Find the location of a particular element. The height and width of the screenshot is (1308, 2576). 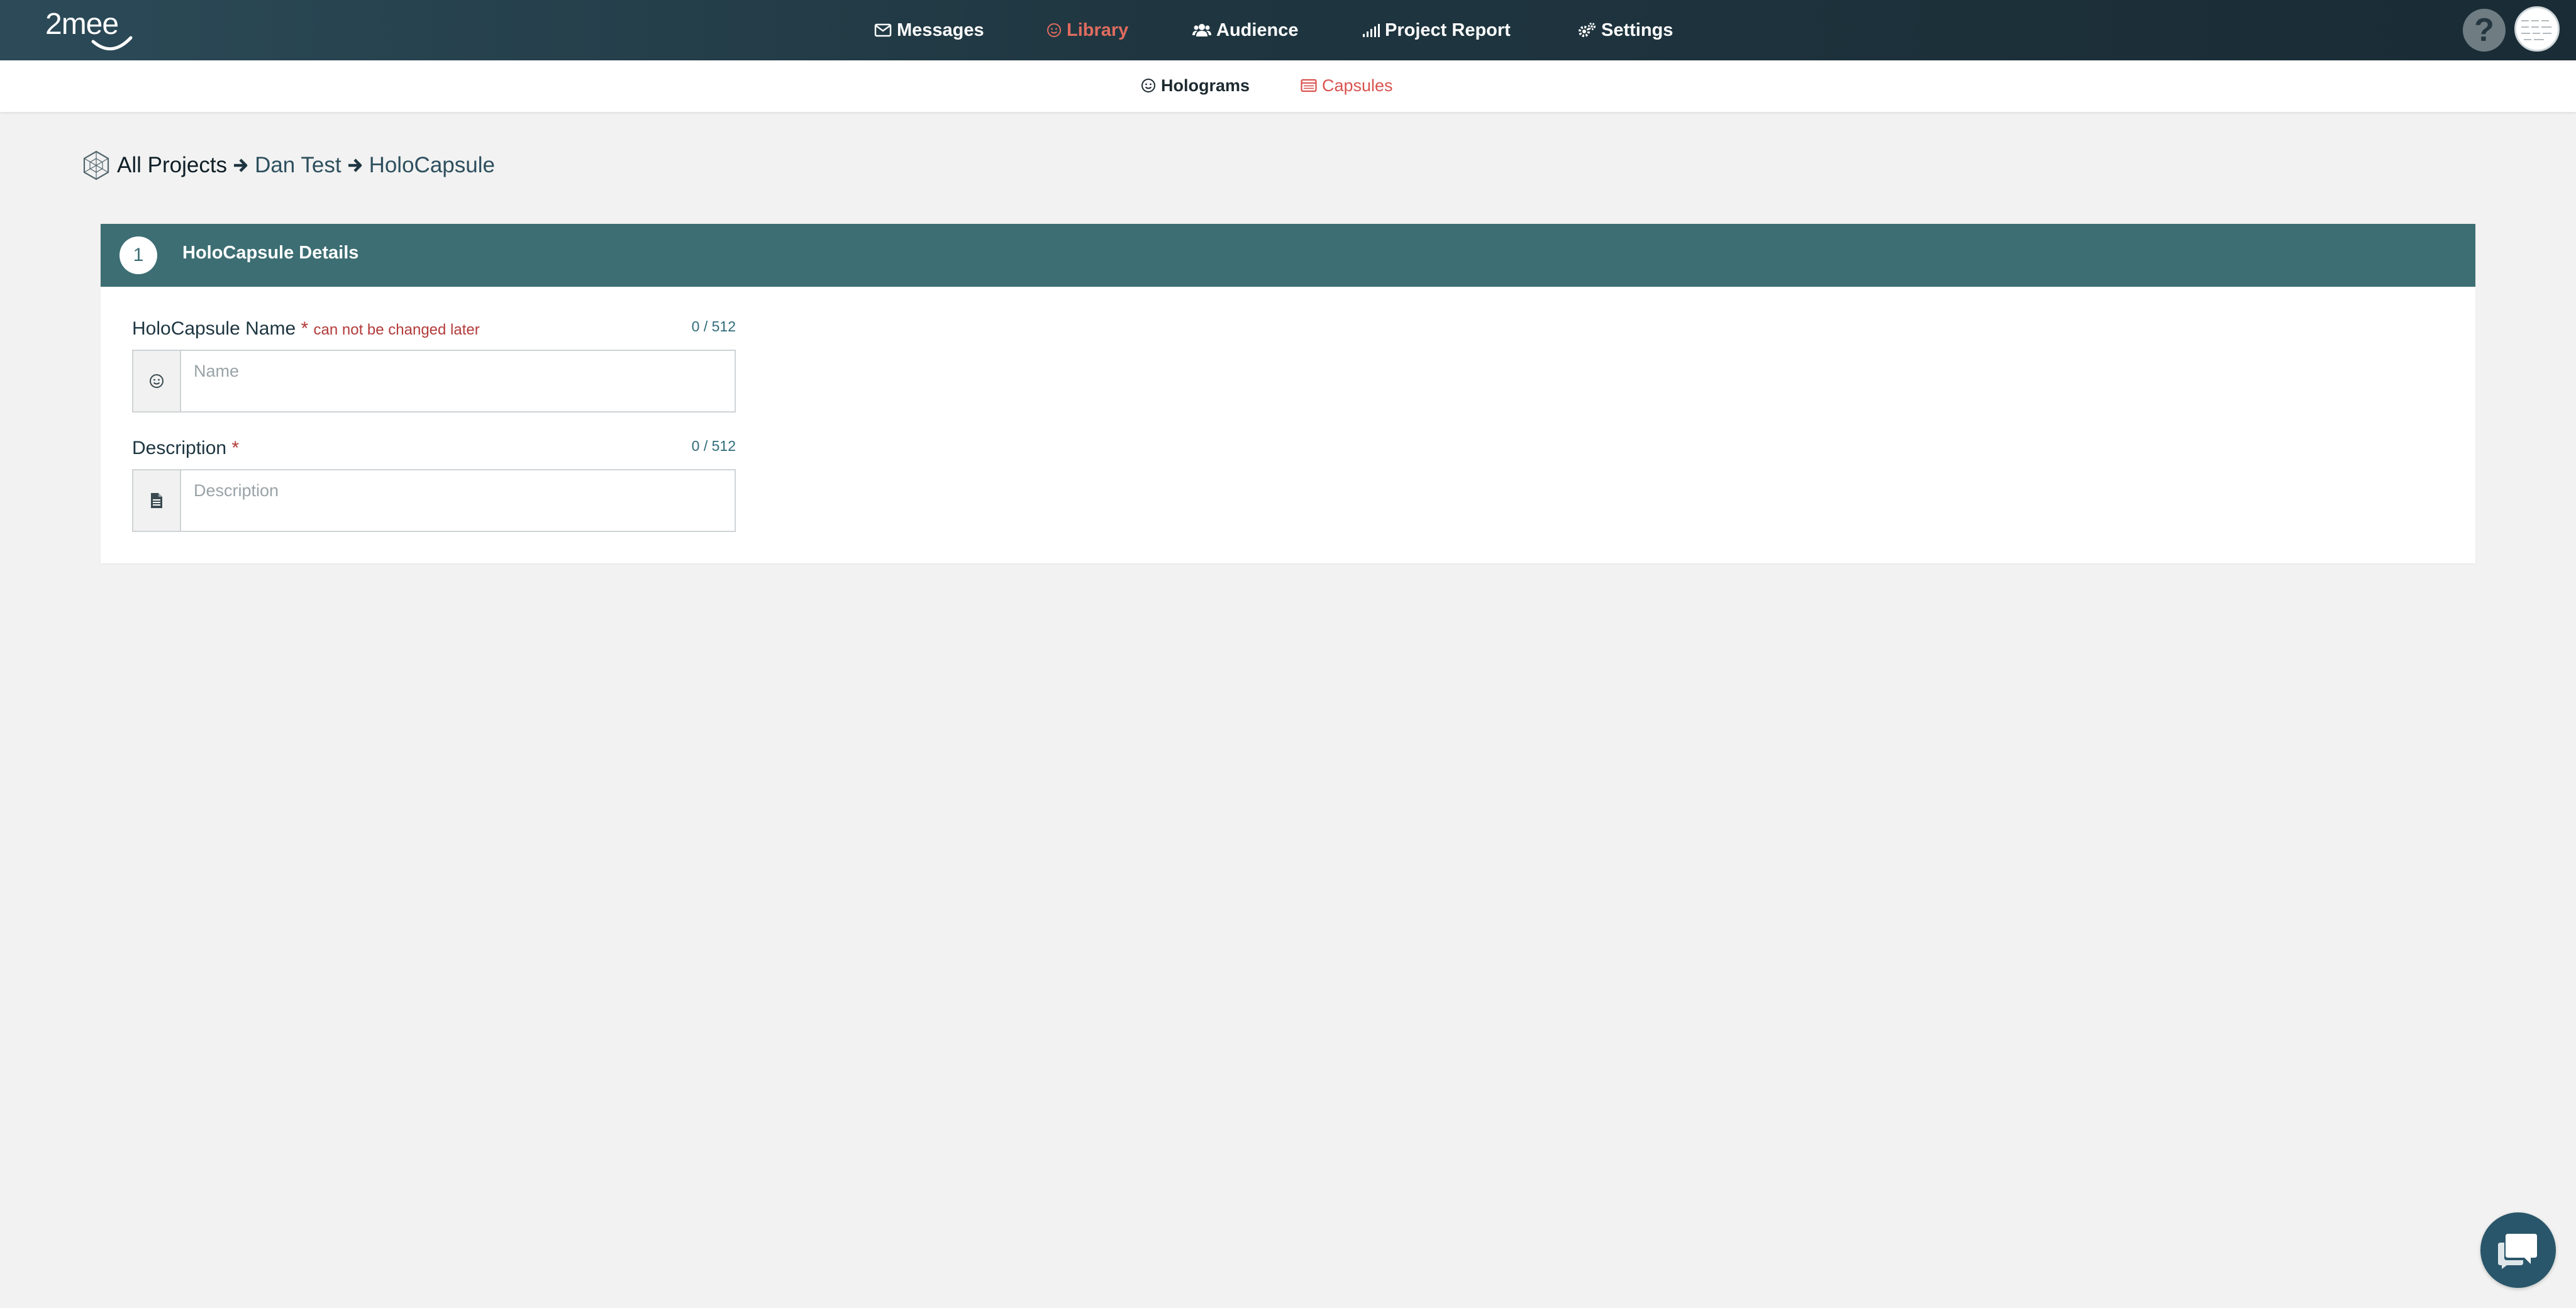

sub-navbar: Holograms Capsules is located at coordinates (1288, 86).